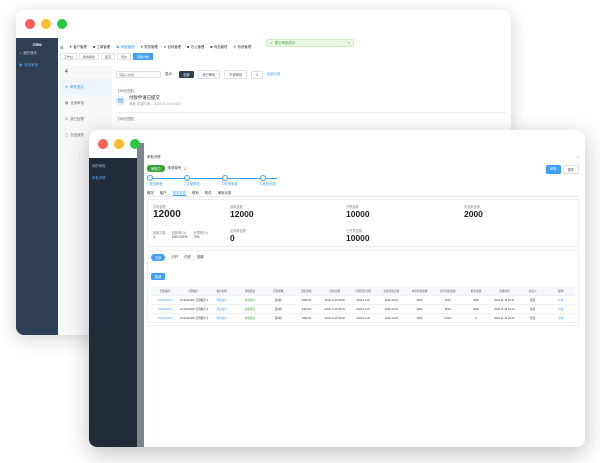 This screenshot has width=600, height=463. What do you see at coordinates (311, 119) in the screenshot?
I see `list-item: 【审批提醒】` at bounding box center [311, 119].